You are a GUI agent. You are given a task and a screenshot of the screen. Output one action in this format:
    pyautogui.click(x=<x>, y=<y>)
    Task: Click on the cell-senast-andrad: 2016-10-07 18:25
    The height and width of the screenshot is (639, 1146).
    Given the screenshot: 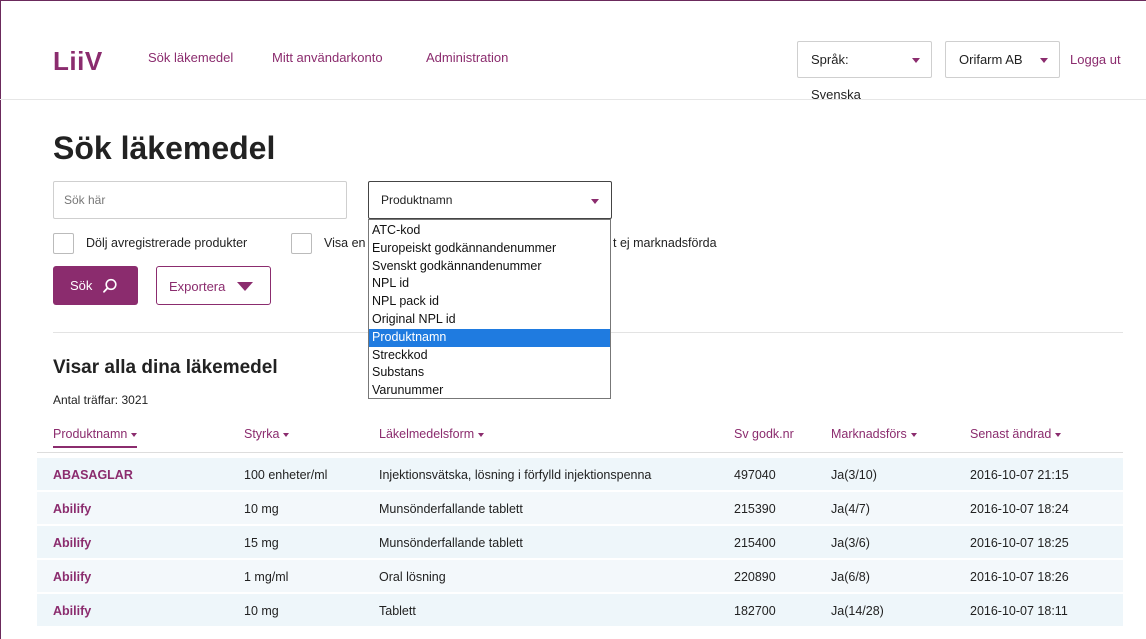 What is the action you would take?
    pyautogui.click(x=1019, y=543)
    